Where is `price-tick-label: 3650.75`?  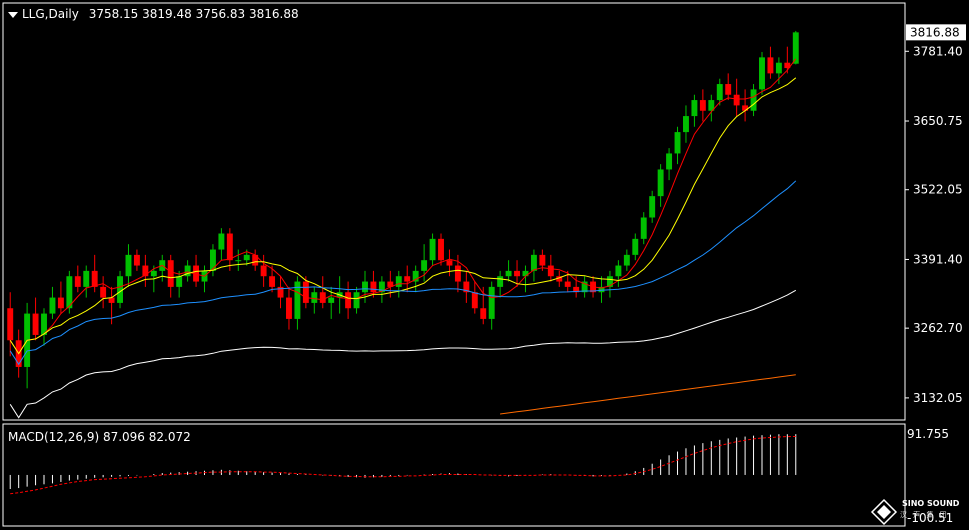 price-tick-label: 3650.75 is located at coordinates (938, 121).